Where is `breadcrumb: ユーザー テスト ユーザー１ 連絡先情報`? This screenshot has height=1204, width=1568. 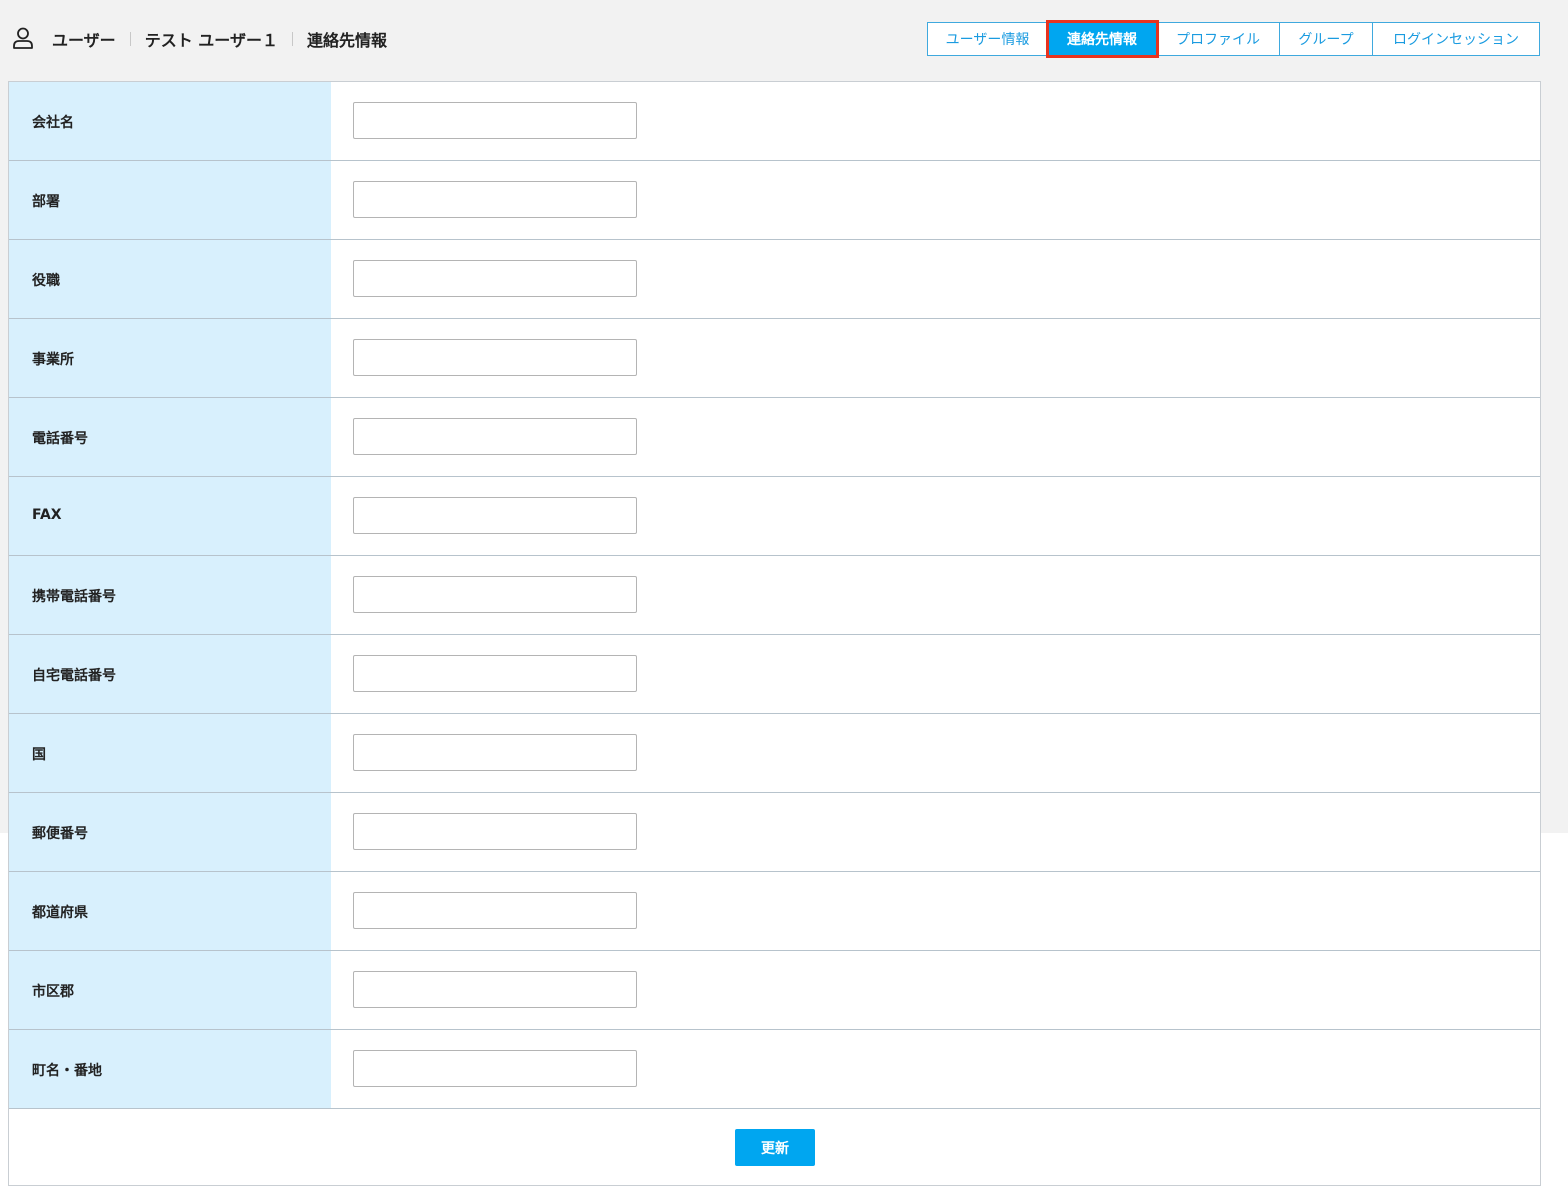 breadcrumb: ユーザー テスト ユーザー１ 連絡先情報 is located at coordinates (219, 39).